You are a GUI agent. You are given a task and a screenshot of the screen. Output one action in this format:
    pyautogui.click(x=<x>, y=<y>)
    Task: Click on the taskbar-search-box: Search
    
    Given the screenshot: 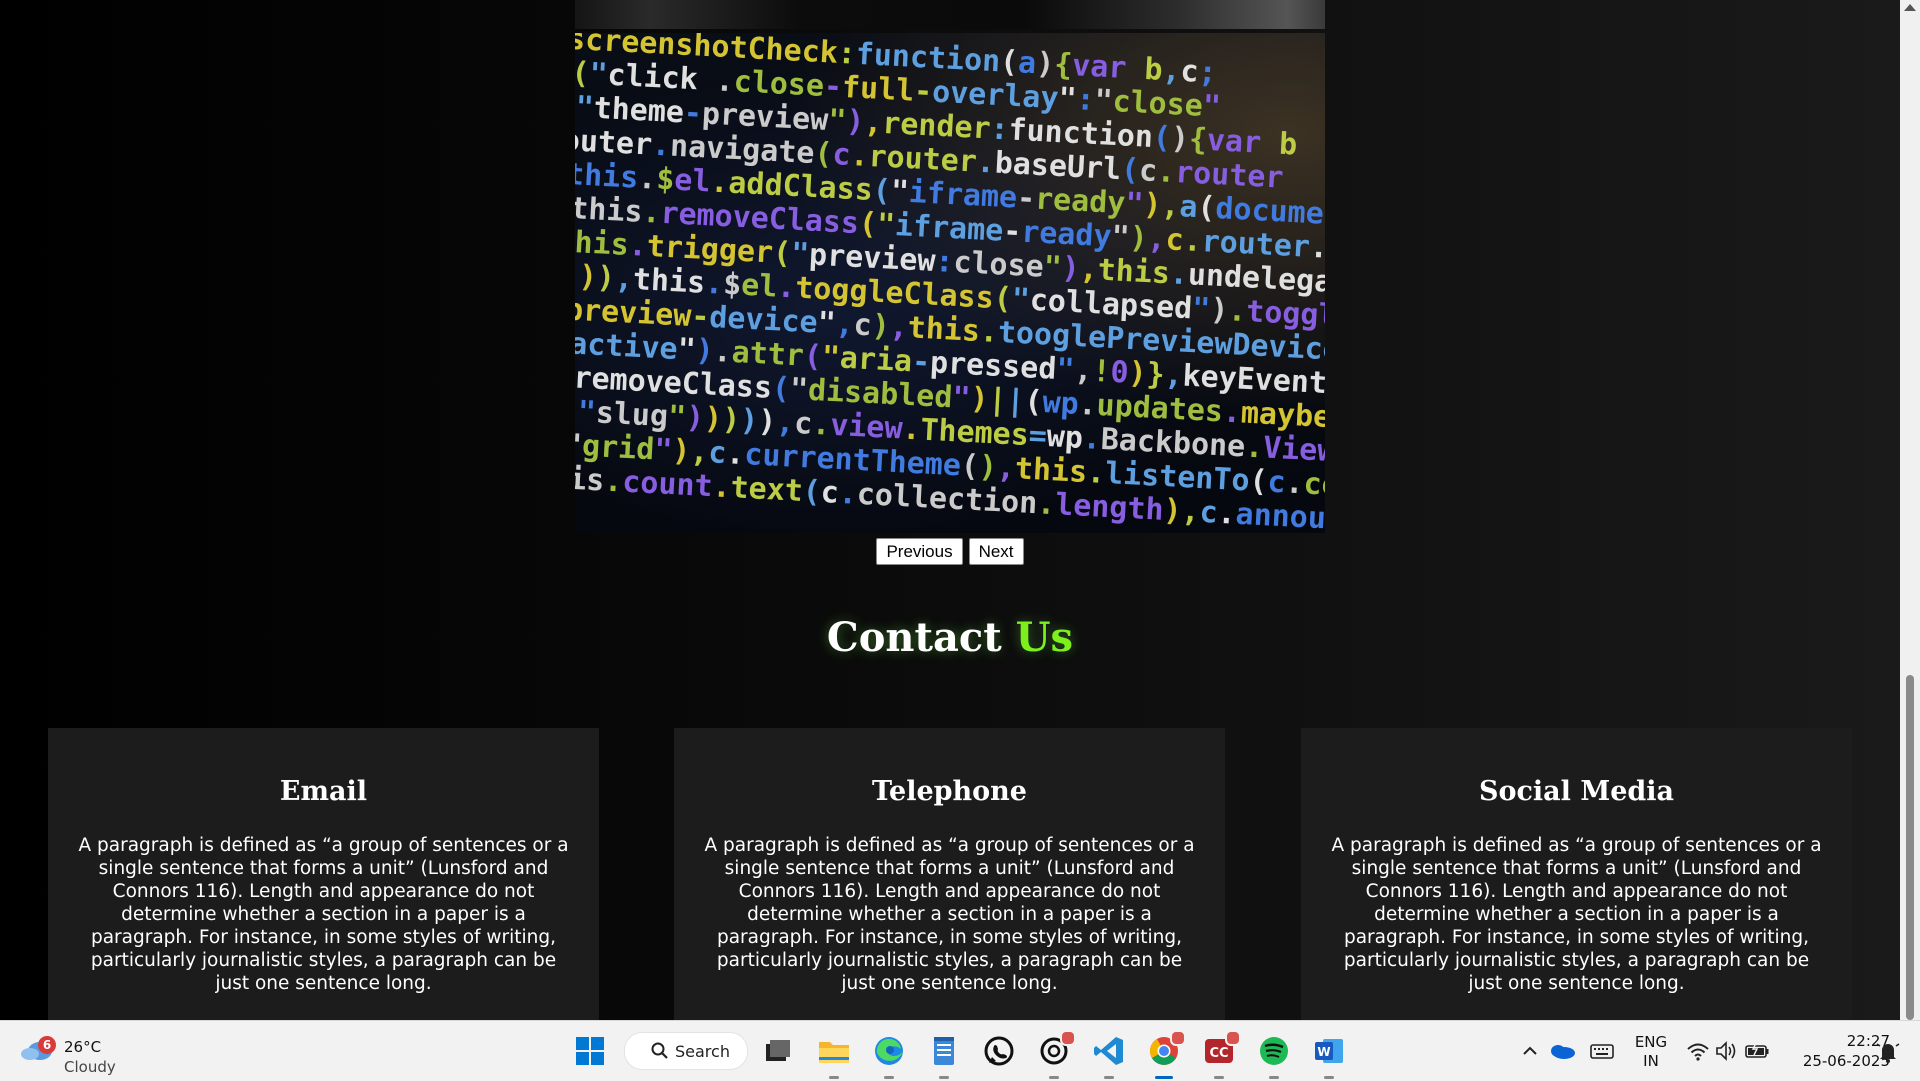 What is the action you would take?
    pyautogui.click(x=686, y=1051)
    